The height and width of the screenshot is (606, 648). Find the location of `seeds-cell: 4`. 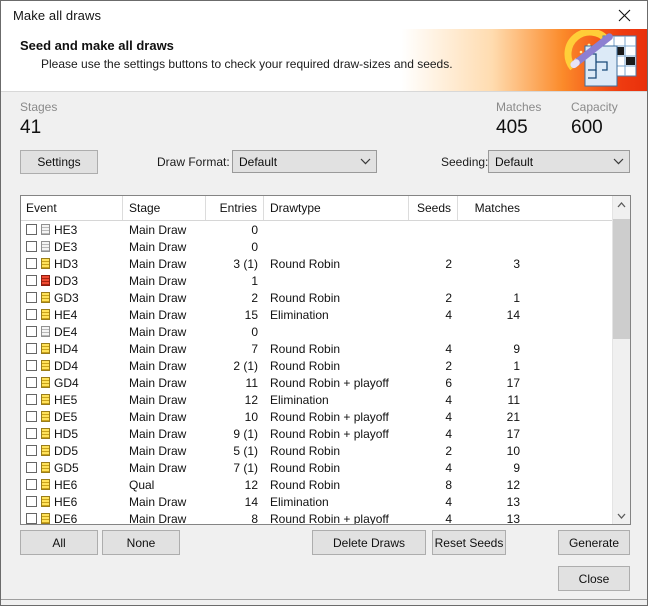

seeds-cell: 4 is located at coordinates (448, 467).